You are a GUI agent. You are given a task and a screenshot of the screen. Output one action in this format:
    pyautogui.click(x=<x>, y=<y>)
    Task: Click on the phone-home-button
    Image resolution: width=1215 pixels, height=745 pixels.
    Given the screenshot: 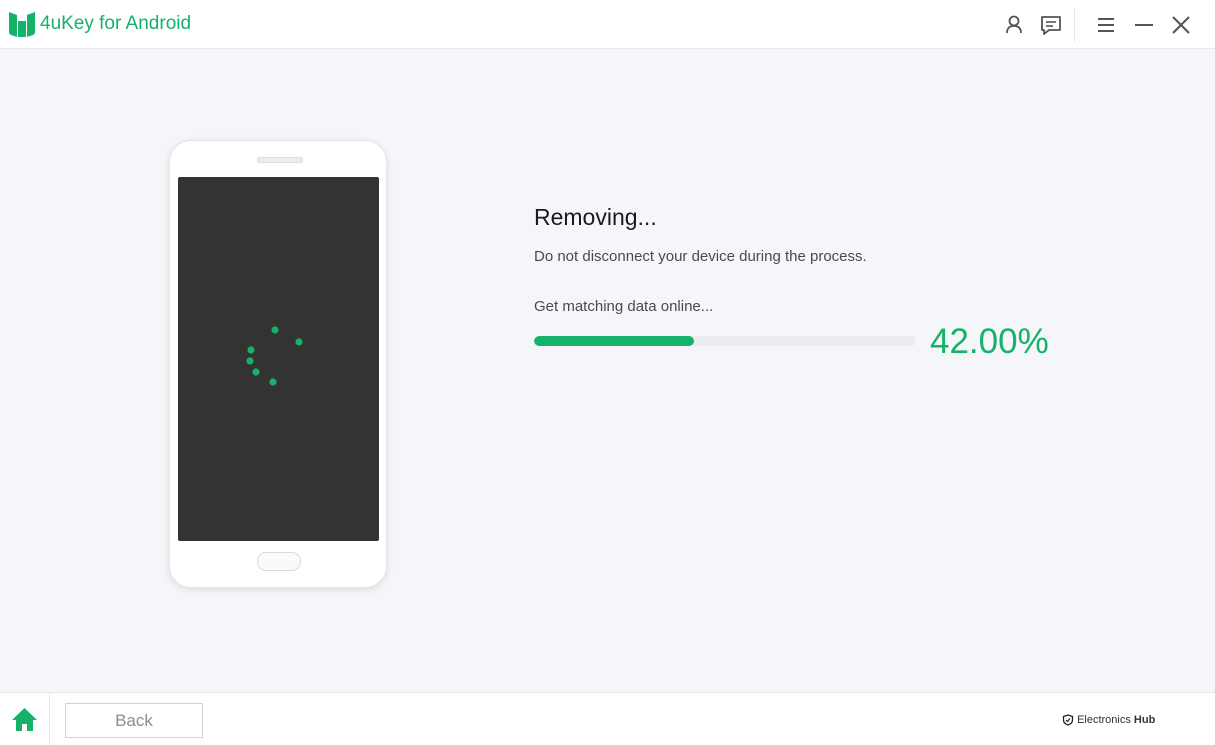 What is the action you would take?
    pyautogui.click(x=279, y=561)
    